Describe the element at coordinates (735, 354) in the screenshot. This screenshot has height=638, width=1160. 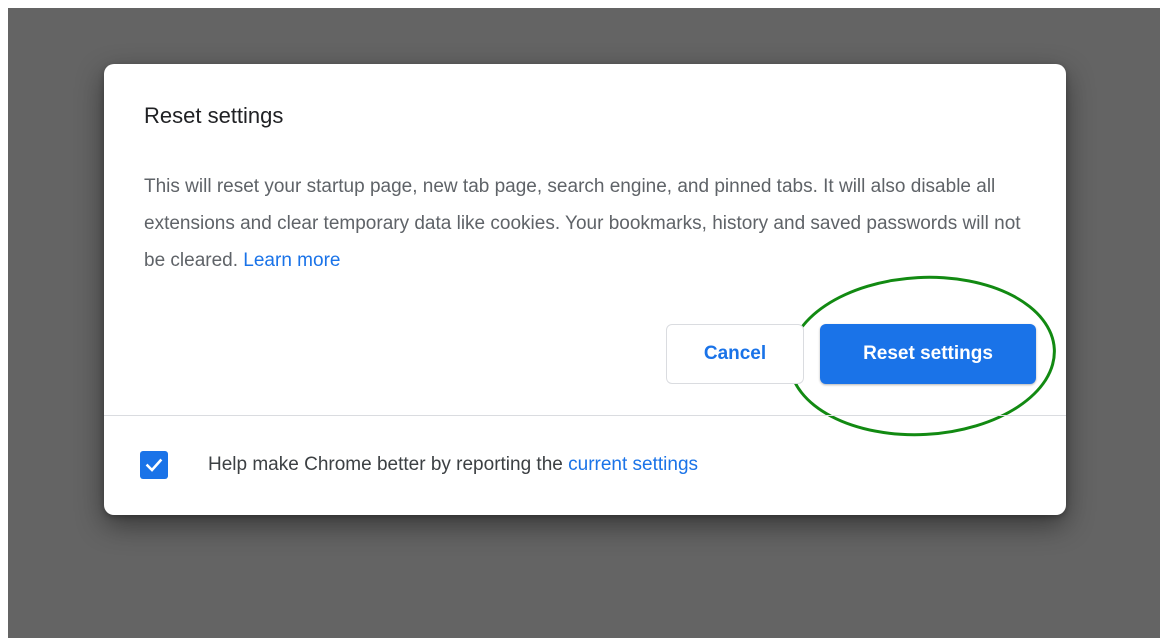
I see `cancel-button: Cancel` at that location.